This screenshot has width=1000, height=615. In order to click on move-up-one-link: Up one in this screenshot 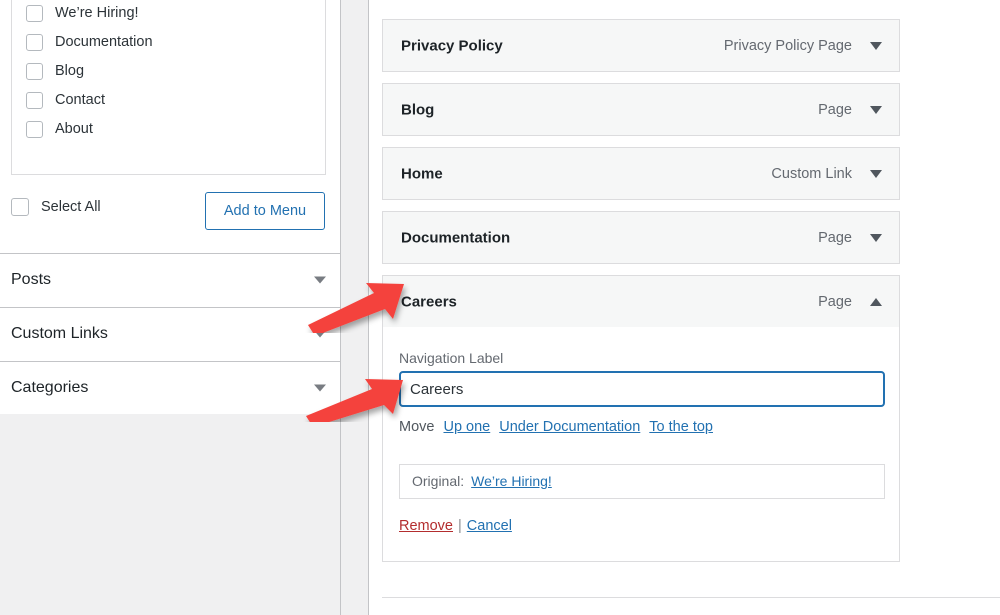, I will do `click(466, 427)`.